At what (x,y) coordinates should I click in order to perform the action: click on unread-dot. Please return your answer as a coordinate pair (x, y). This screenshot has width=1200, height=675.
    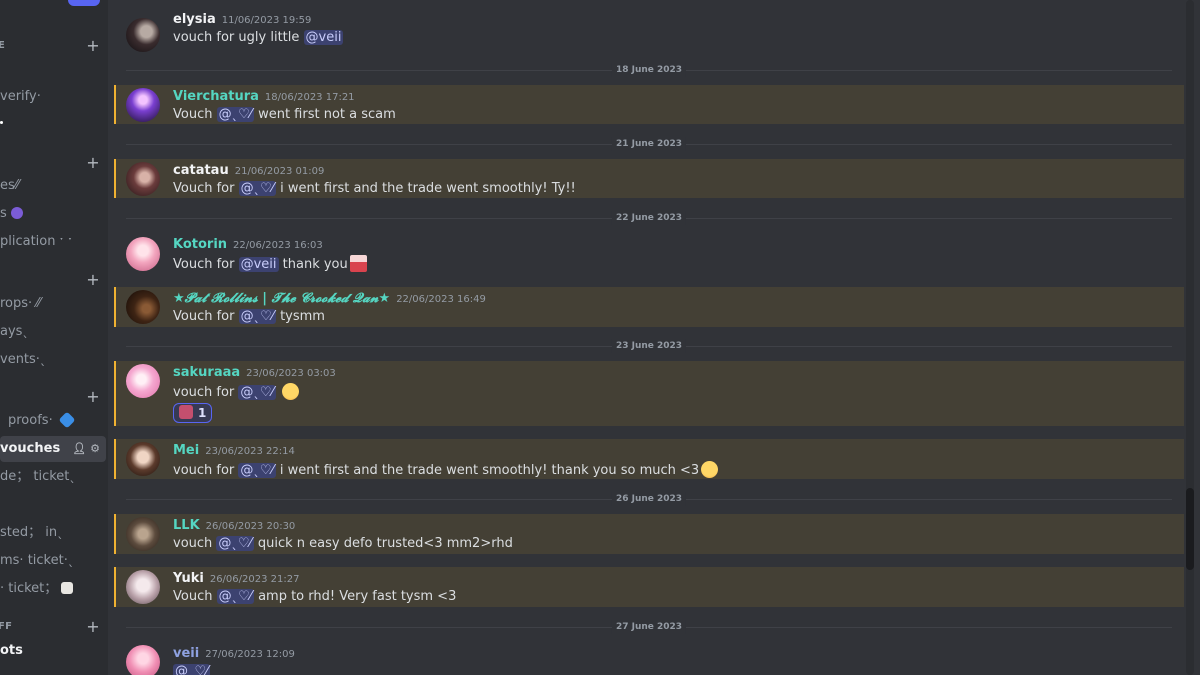
    Looking at the image, I should click on (1, 122).